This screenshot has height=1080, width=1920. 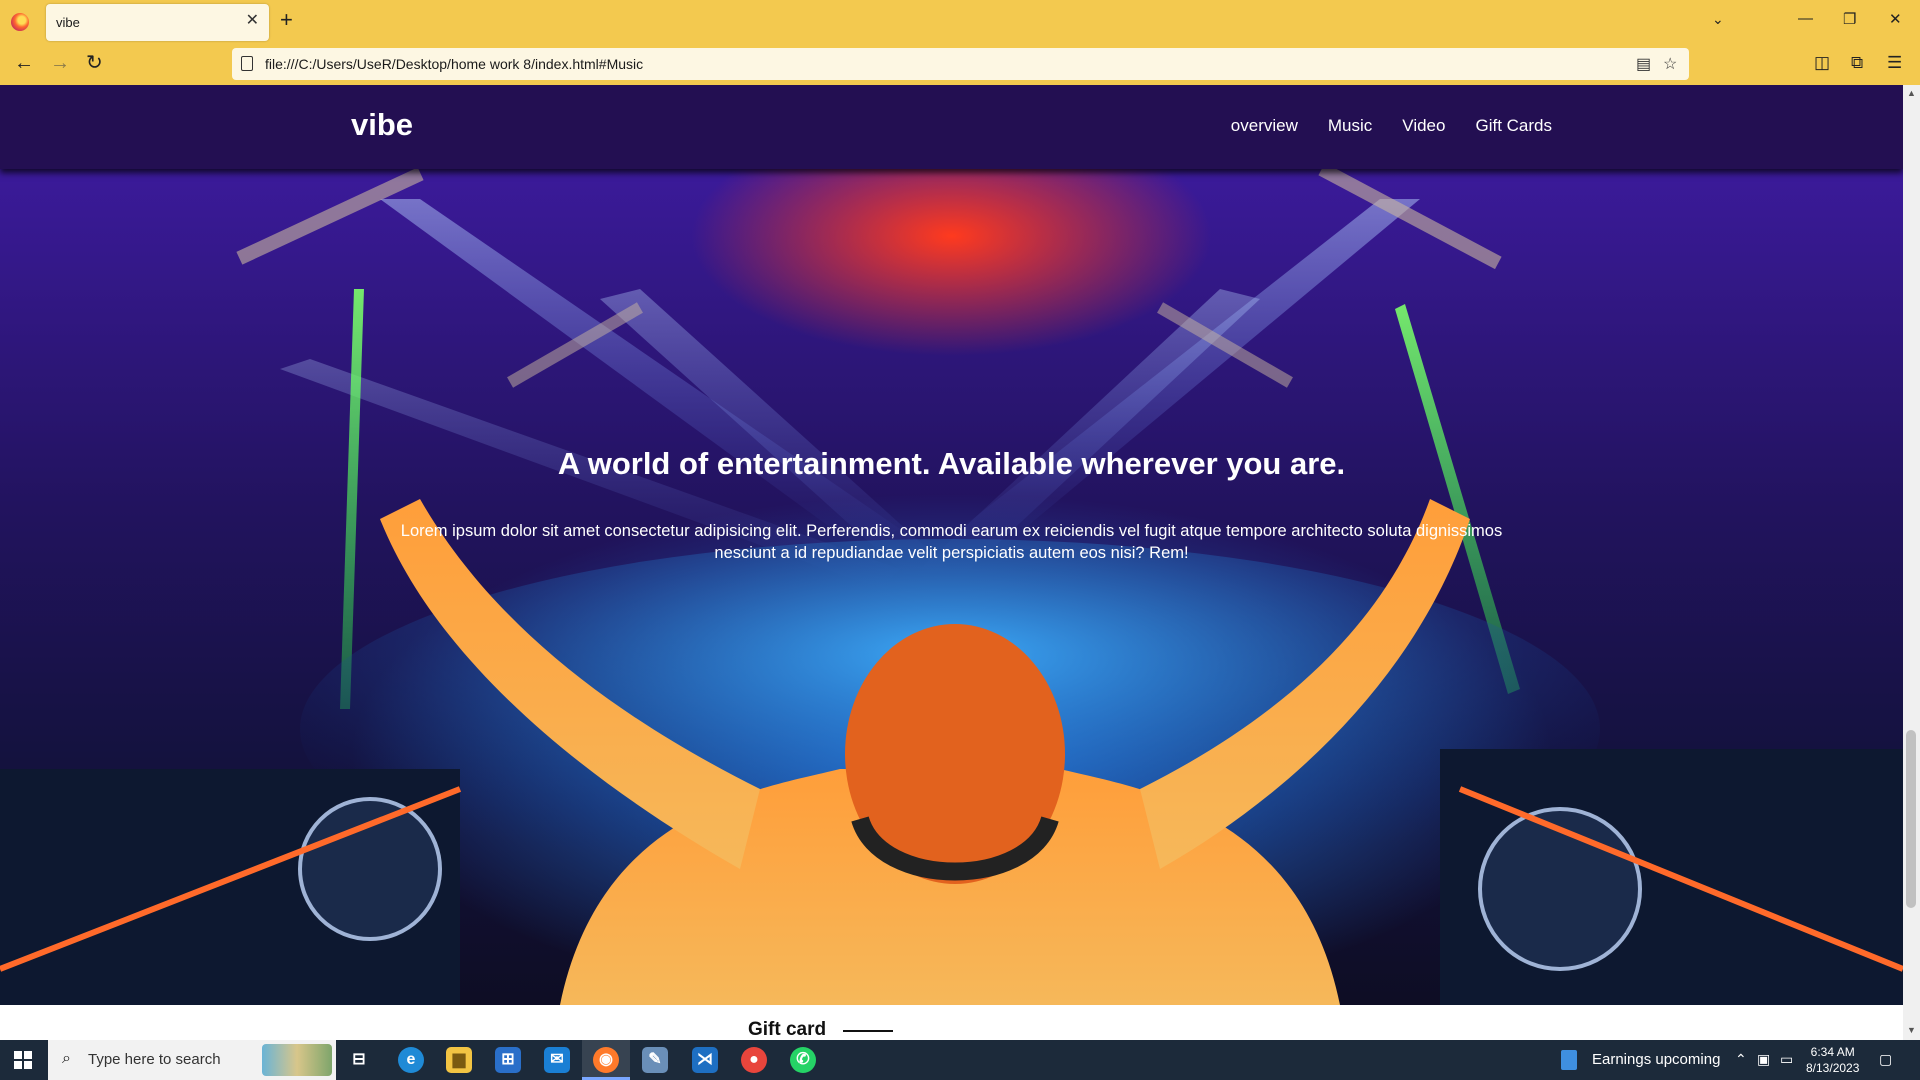 I want to click on site-nav: overview Music Video Gift Cards, so click(x=1391, y=126).